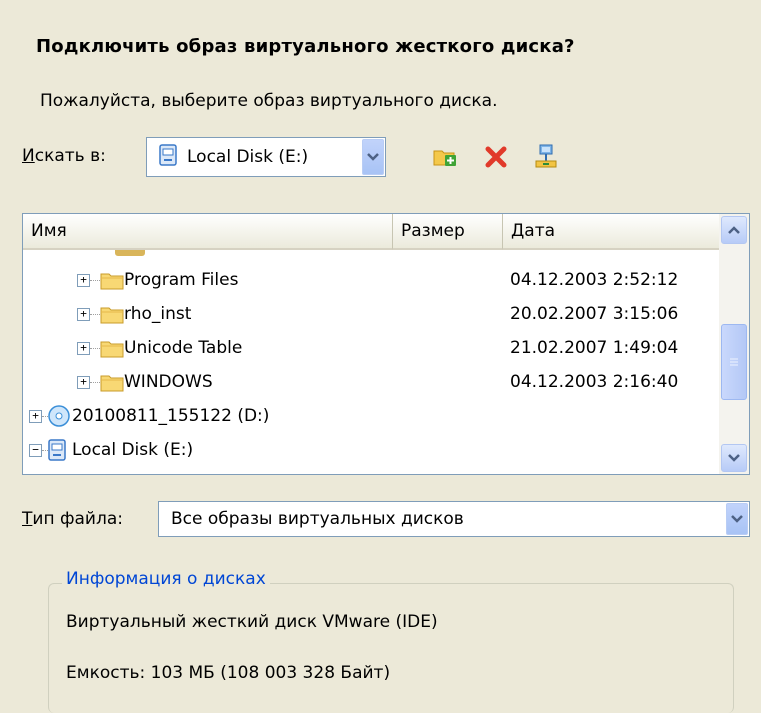 This screenshot has width=761, height=713. I want to click on item-name: 20100811_155122 (D:), so click(171, 416).